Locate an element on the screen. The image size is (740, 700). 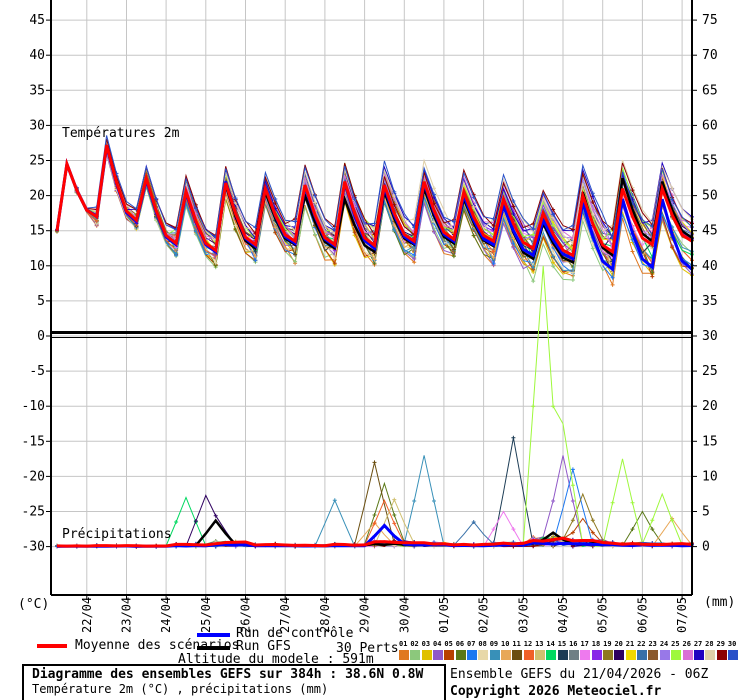
pert-number-label: 10 is located at coordinates (505, 644).